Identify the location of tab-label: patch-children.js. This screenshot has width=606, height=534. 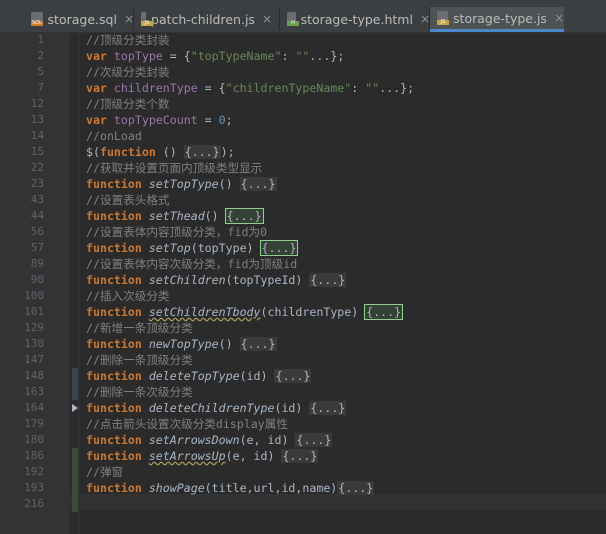
(203, 19).